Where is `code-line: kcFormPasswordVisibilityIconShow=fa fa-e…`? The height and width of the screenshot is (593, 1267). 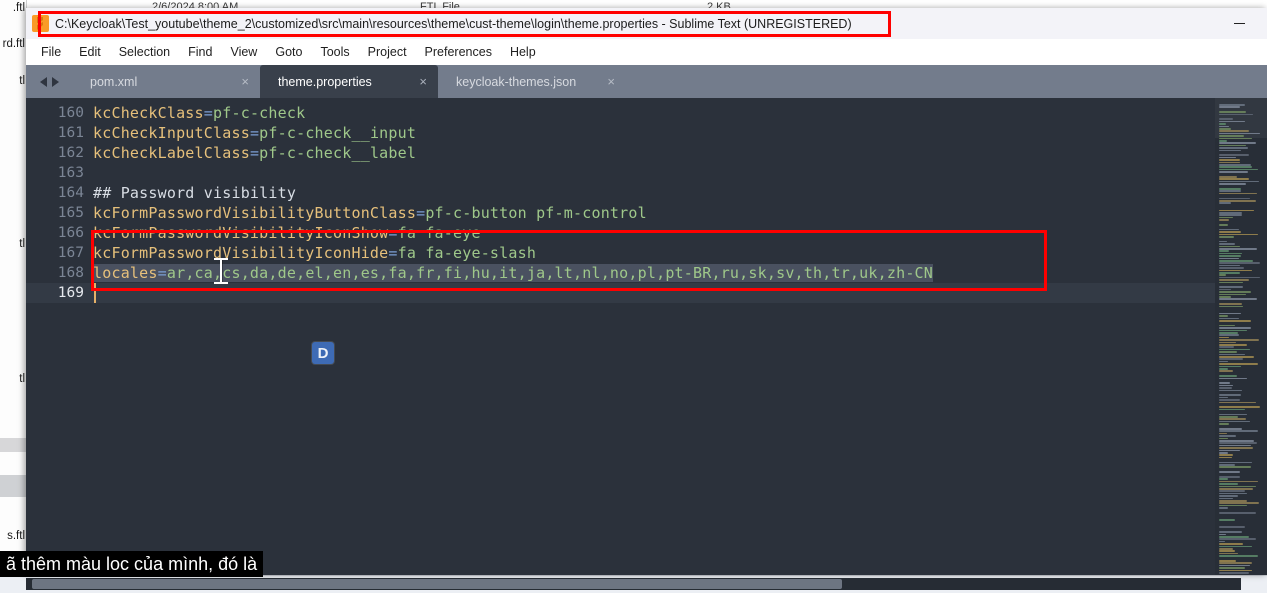
code-line: kcFormPasswordVisibilityIconShow=fa fa-e… is located at coordinates (287, 233).